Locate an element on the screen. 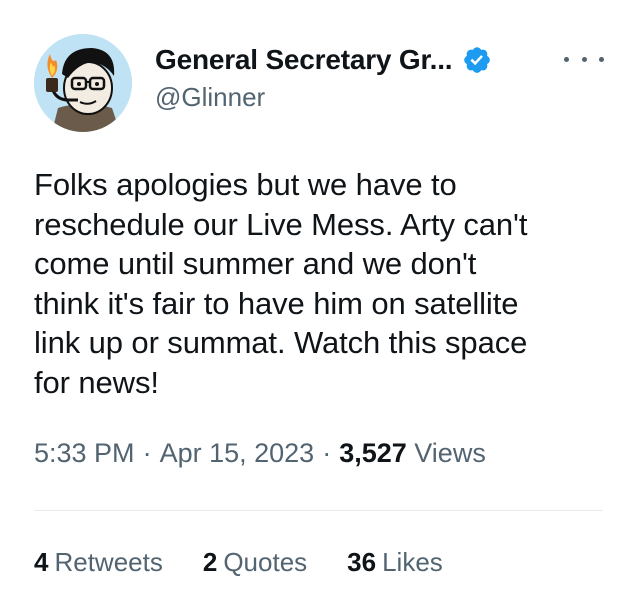 This screenshot has width=637, height=600. quotes-stat: 2 Quotes is located at coordinates (255, 562).